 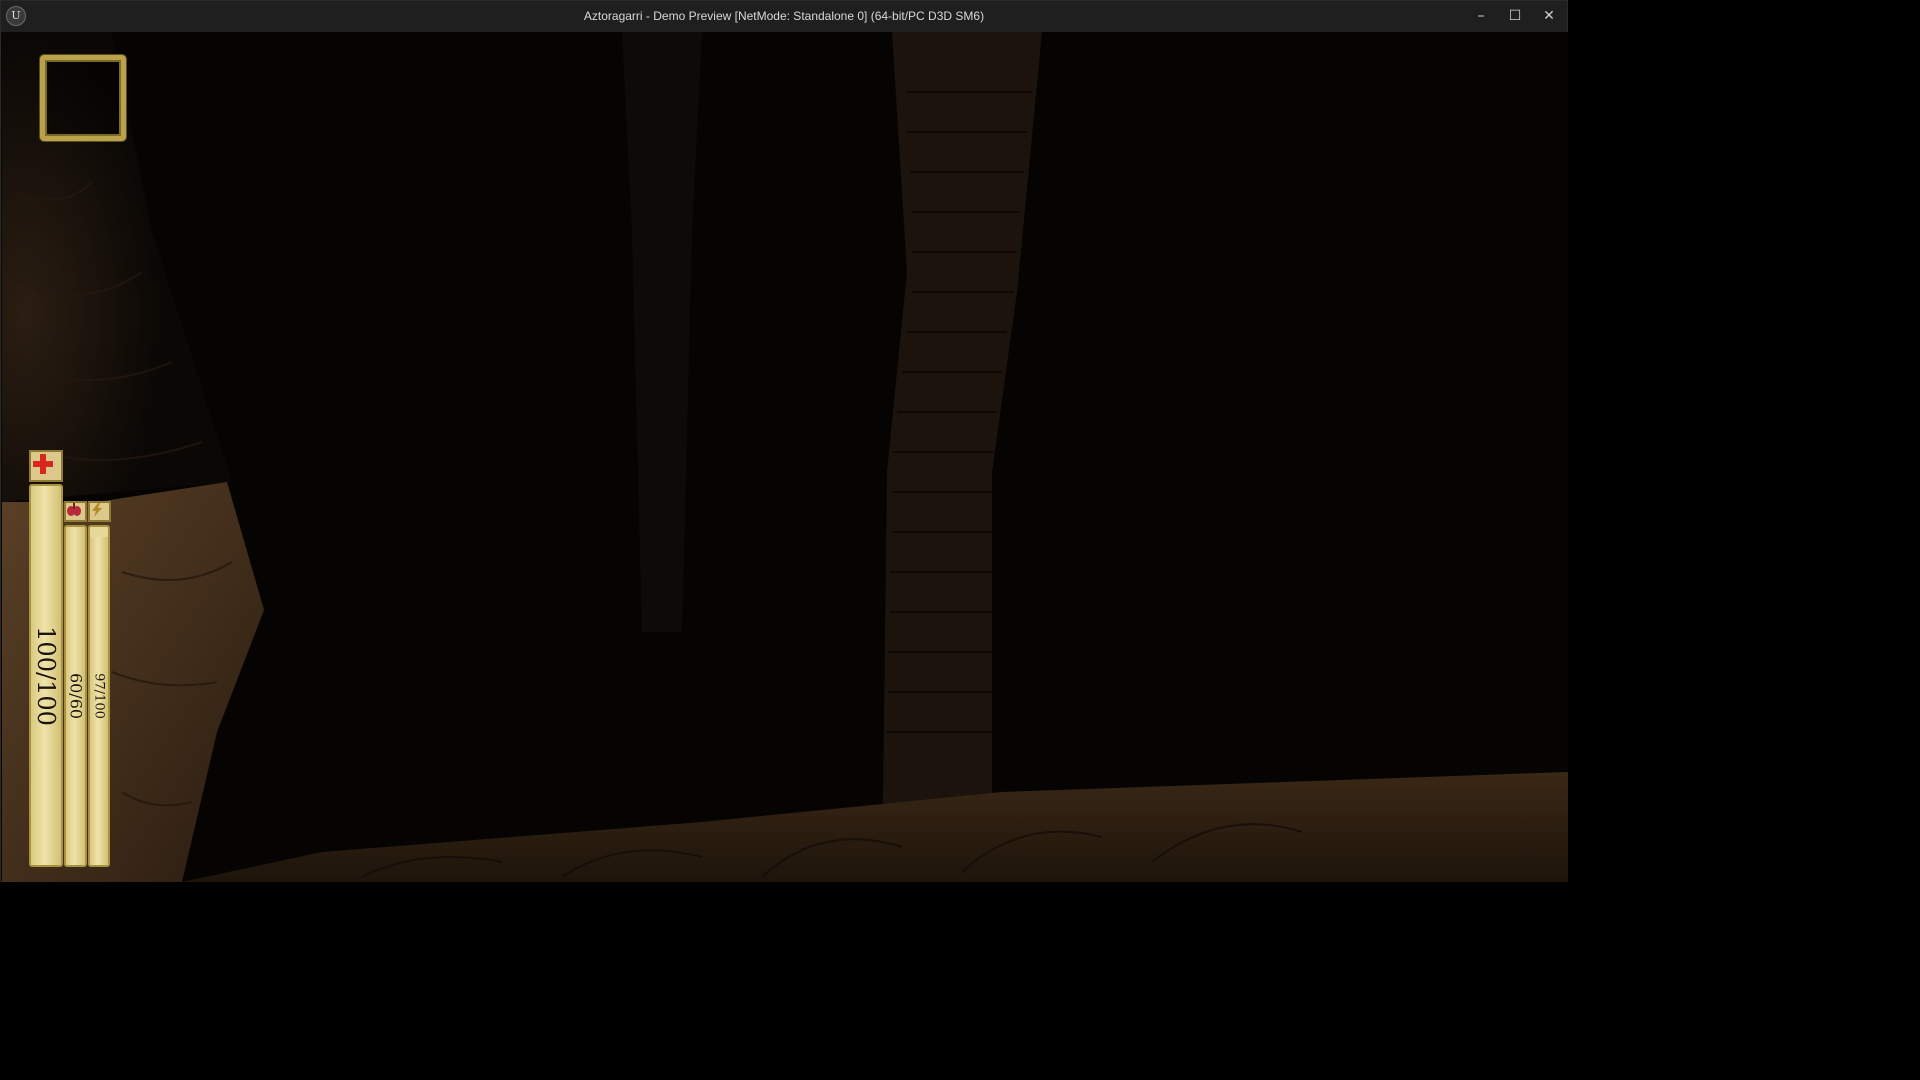 I want to click on maximize-button: ☐, so click(x=1515, y=16).